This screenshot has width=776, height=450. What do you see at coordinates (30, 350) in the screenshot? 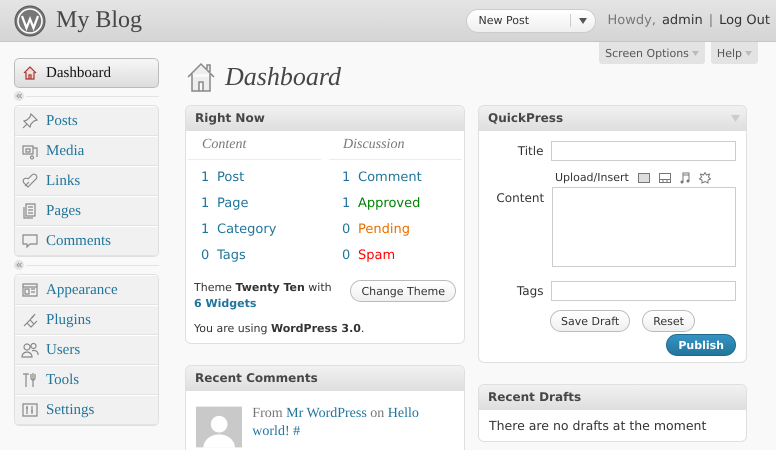
I see `users-icon` at bounding box center [30, 350].